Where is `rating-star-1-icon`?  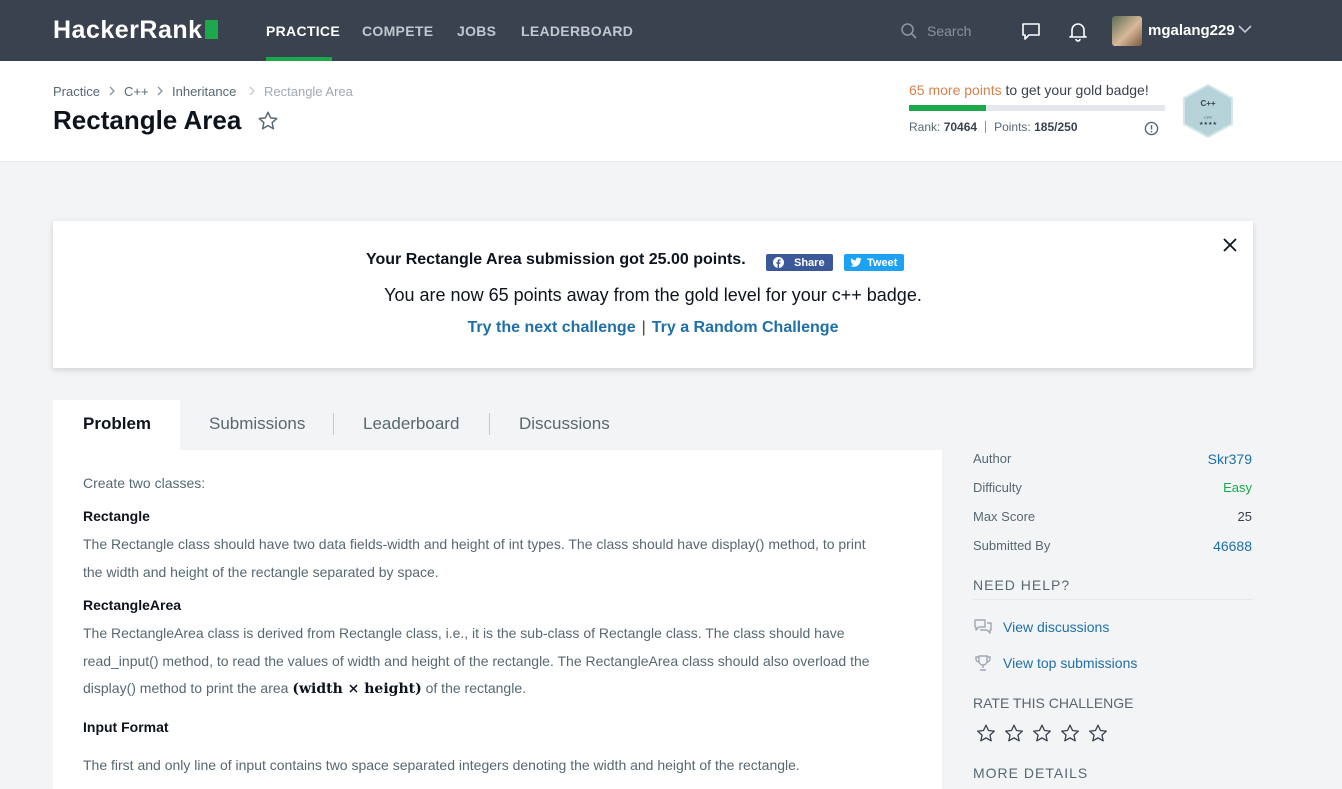 rating-star-1-icon is located at coordinates (986, 733).